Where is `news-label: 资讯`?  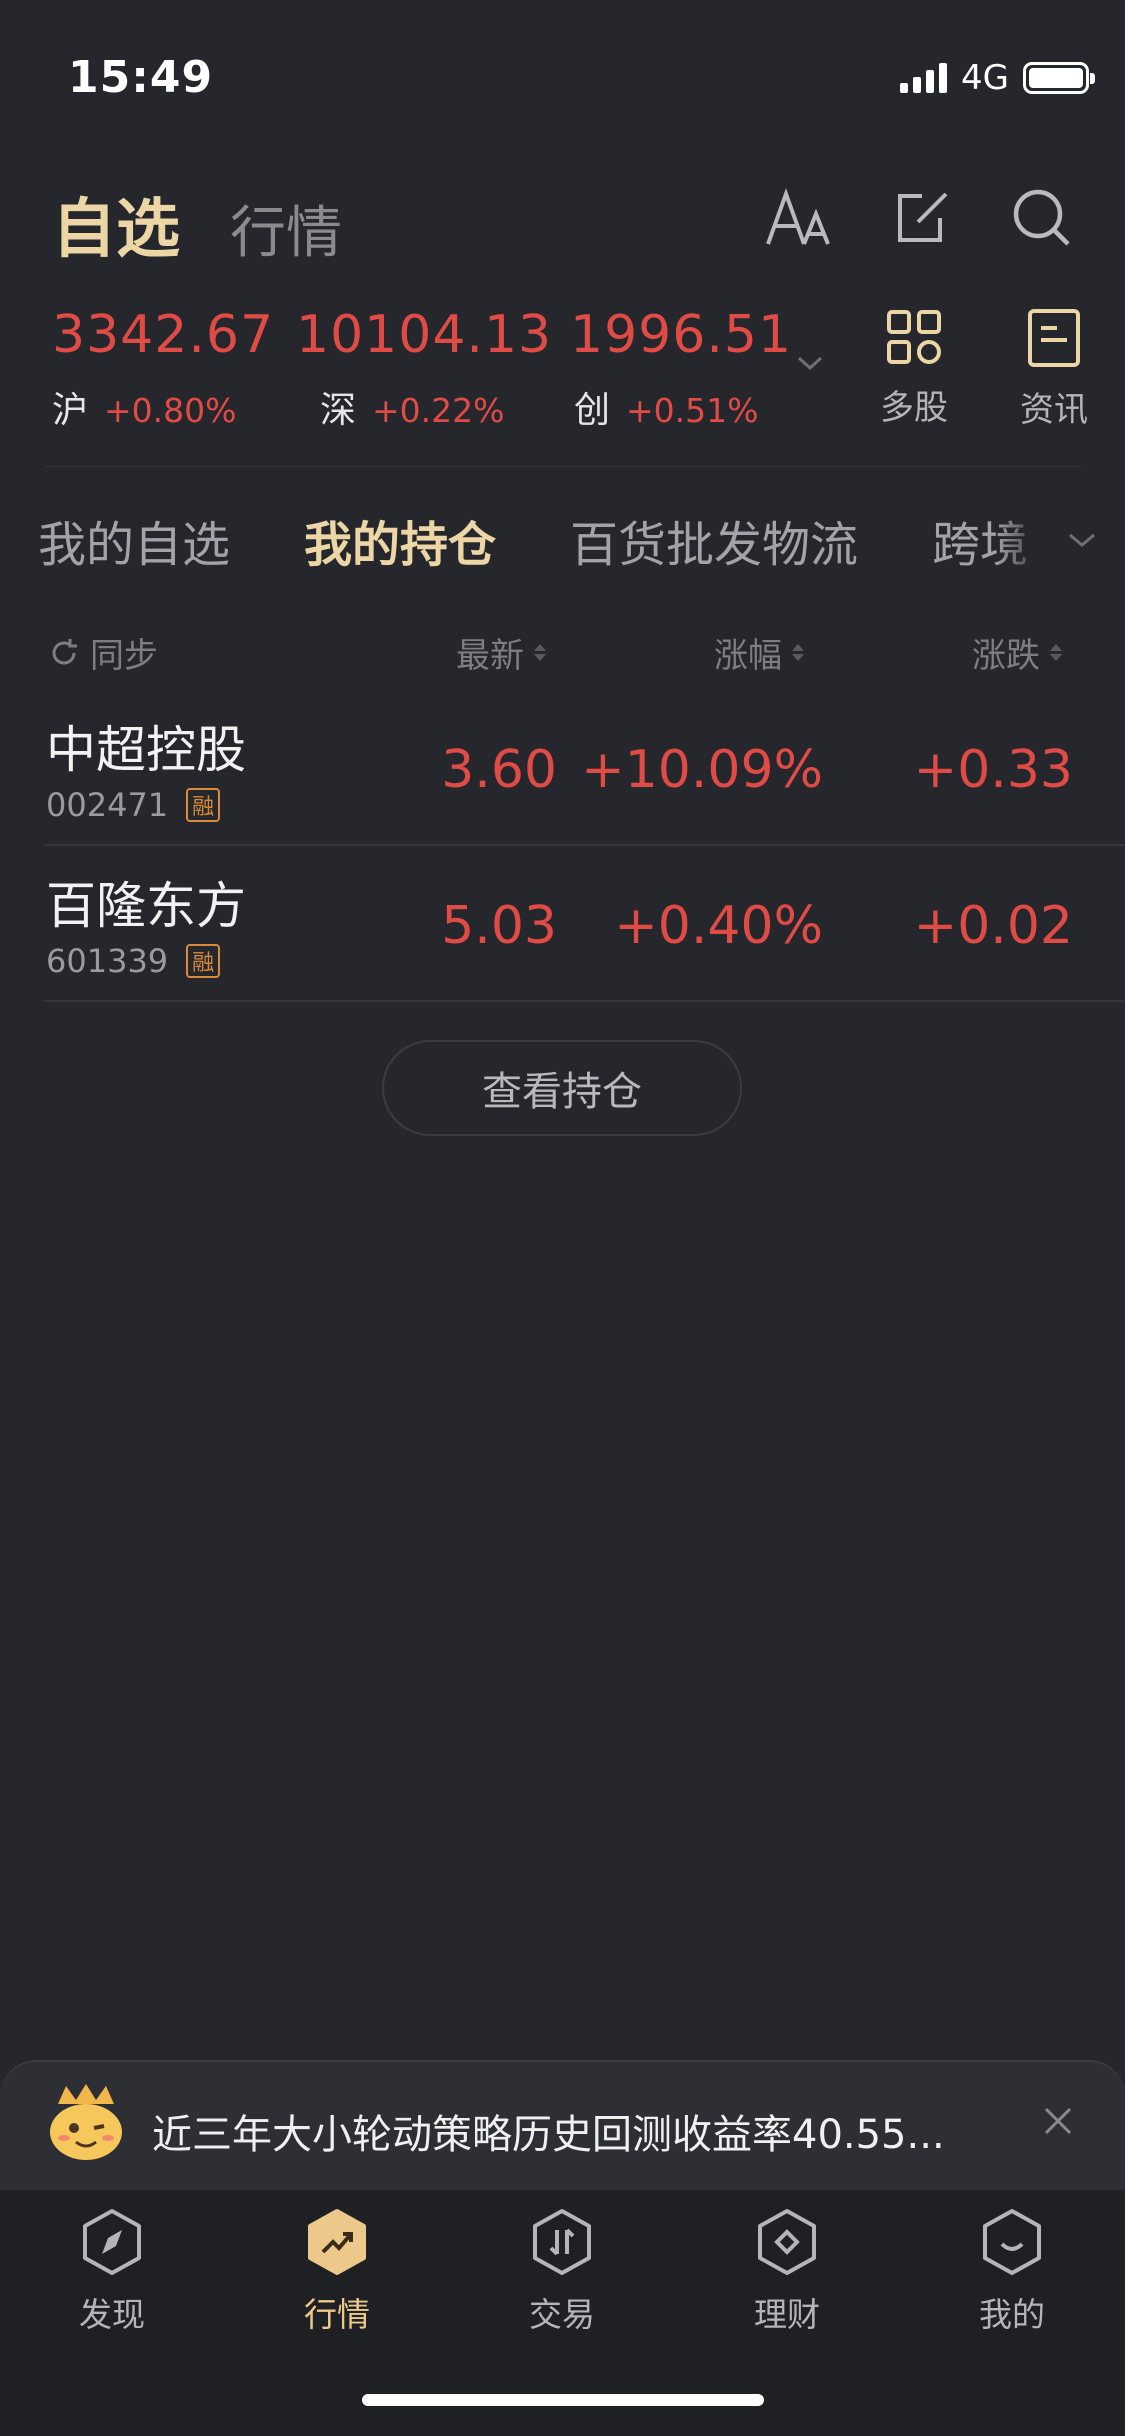 news-label: 资讯 is located at coordinates (1054, 410).